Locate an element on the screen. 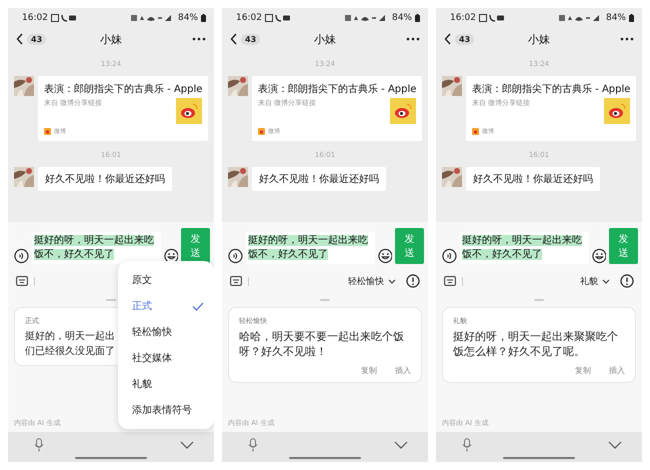 Image resolution: width=650 pixels, height=470 pixels. result-text: 哈哈，明天要不要一起出来吃个饭呀？好久不见啦！ is located at coordinates (322, 344).